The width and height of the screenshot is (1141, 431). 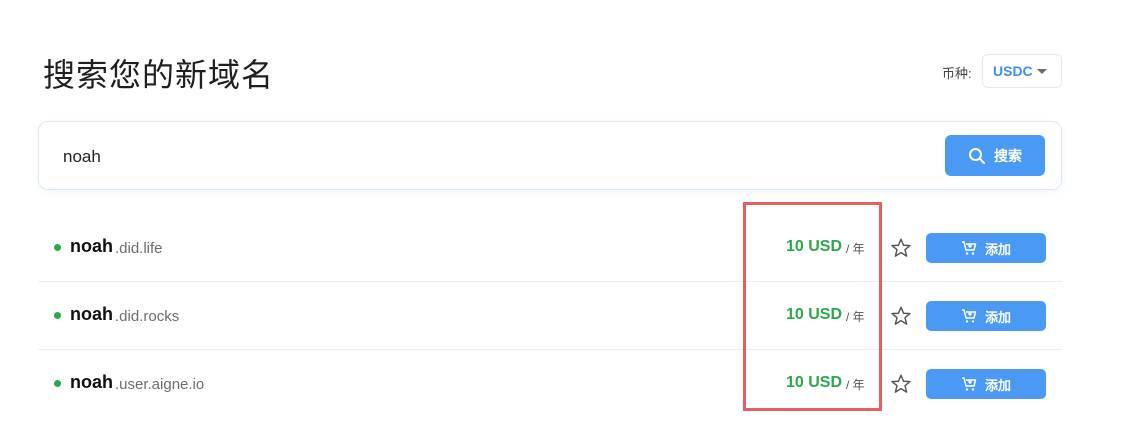 What do you see at coordinates (550, 384) in the screenshot?
I see `result-row: noah .user.aigne.io 10 USD / 年 添加` at bounding box center [550, 384].